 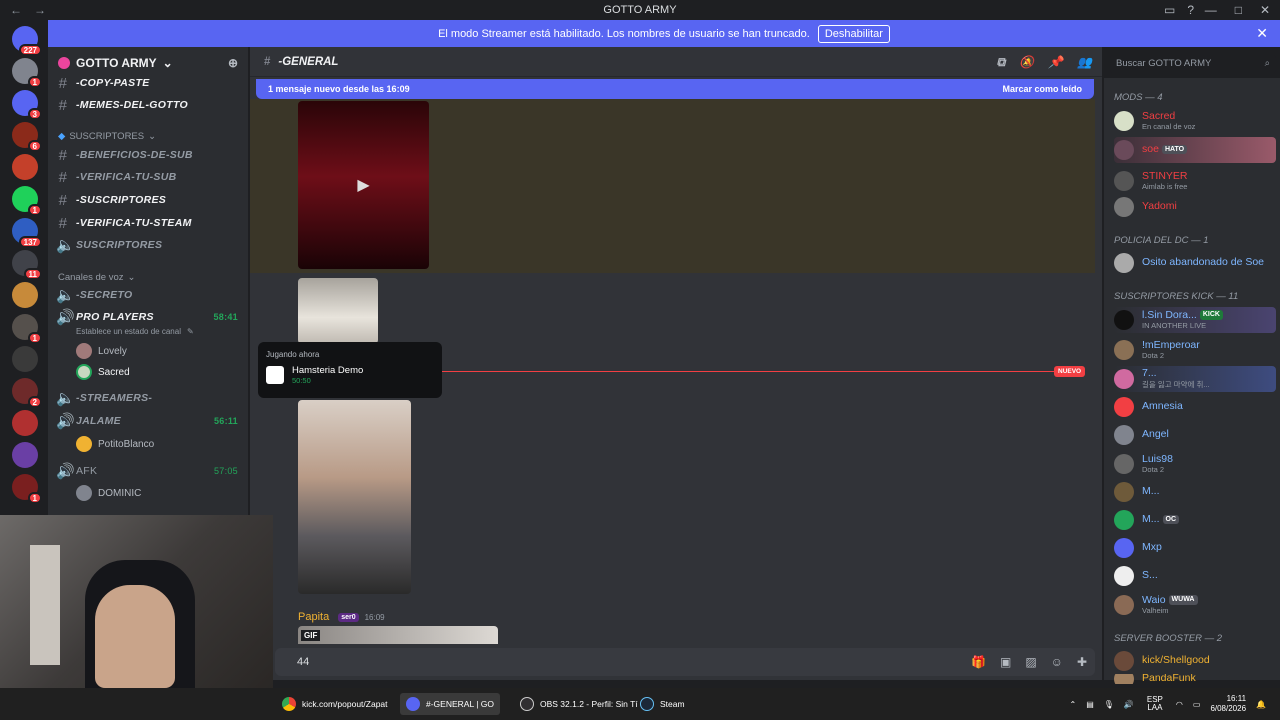 I want to click on channel-label: -COPY-PASTE, so click(x=113, y=83).